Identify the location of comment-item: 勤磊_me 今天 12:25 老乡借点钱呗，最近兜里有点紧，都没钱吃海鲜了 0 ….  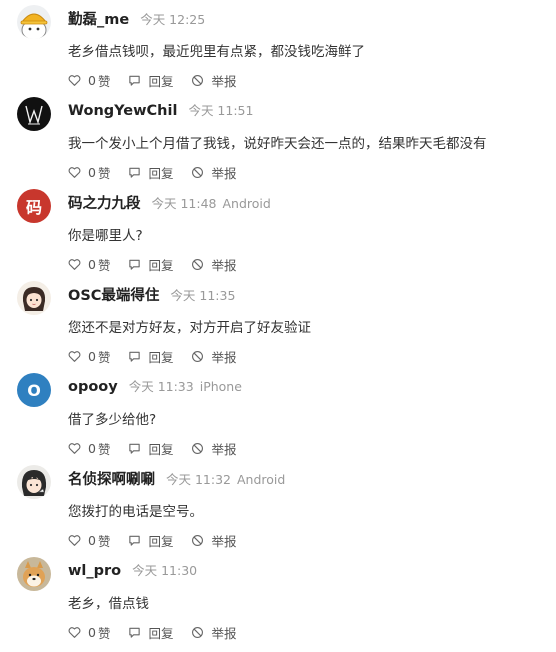
(278, 51).